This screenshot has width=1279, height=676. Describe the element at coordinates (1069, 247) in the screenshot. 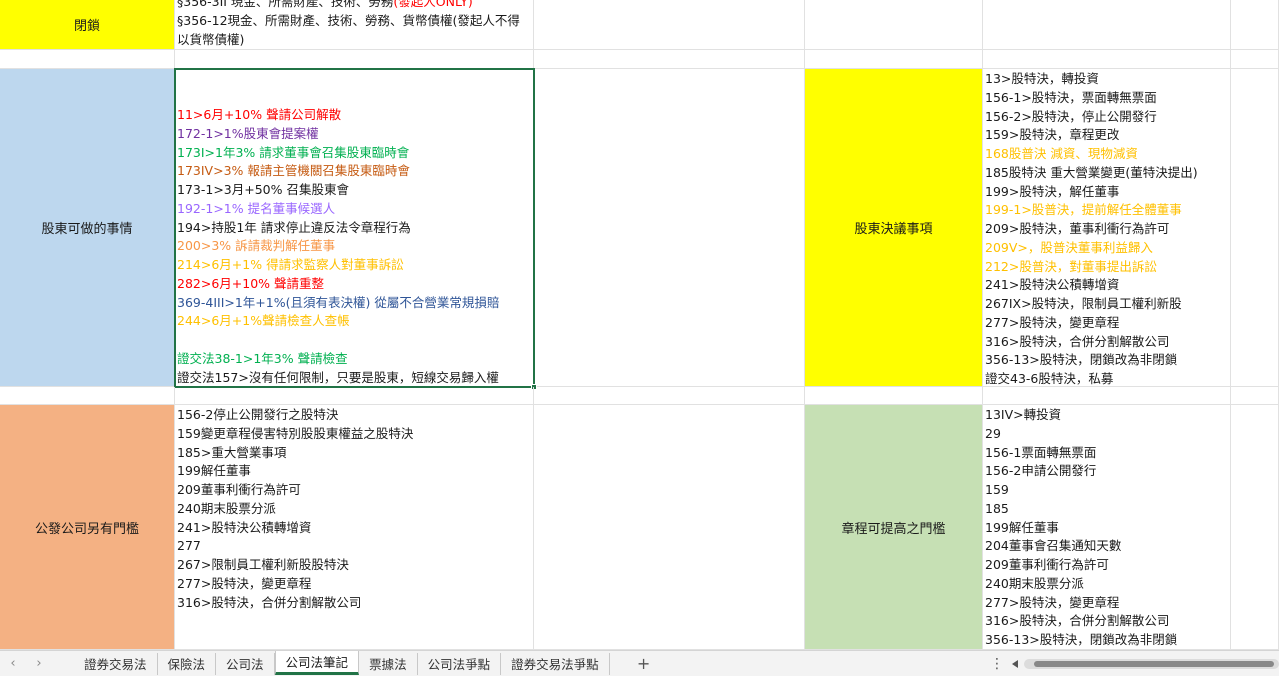

I see `cell-text-line: 209V>，股普決董事利益歸入` at that location.